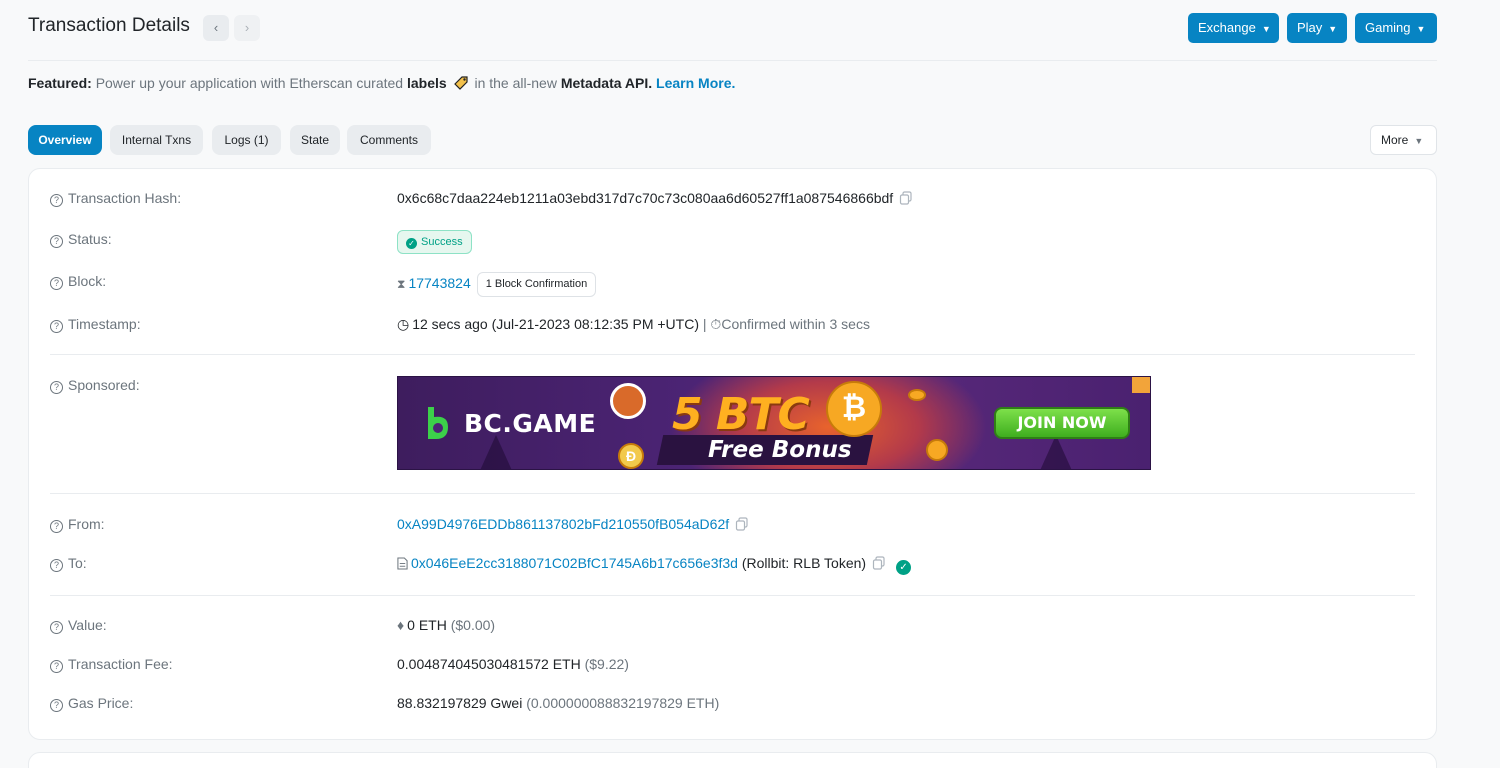 The image size is (1500, 768). I want to click on gas-eth: (0.000000088832197829 ETH), so click(623, 703).